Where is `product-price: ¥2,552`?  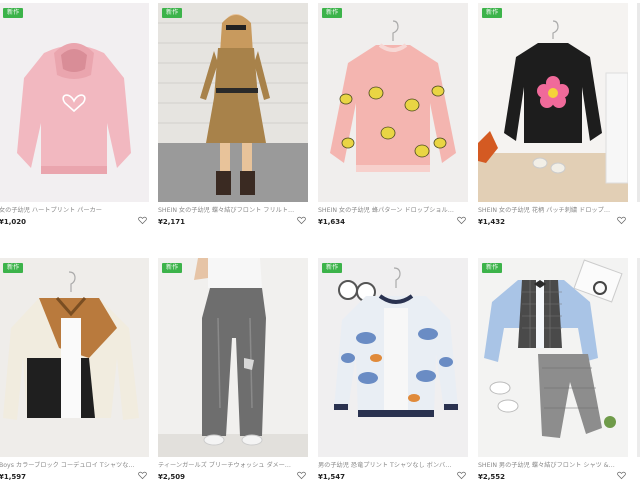 product-price: ¥2,552 is located at coordinates (492, 477).